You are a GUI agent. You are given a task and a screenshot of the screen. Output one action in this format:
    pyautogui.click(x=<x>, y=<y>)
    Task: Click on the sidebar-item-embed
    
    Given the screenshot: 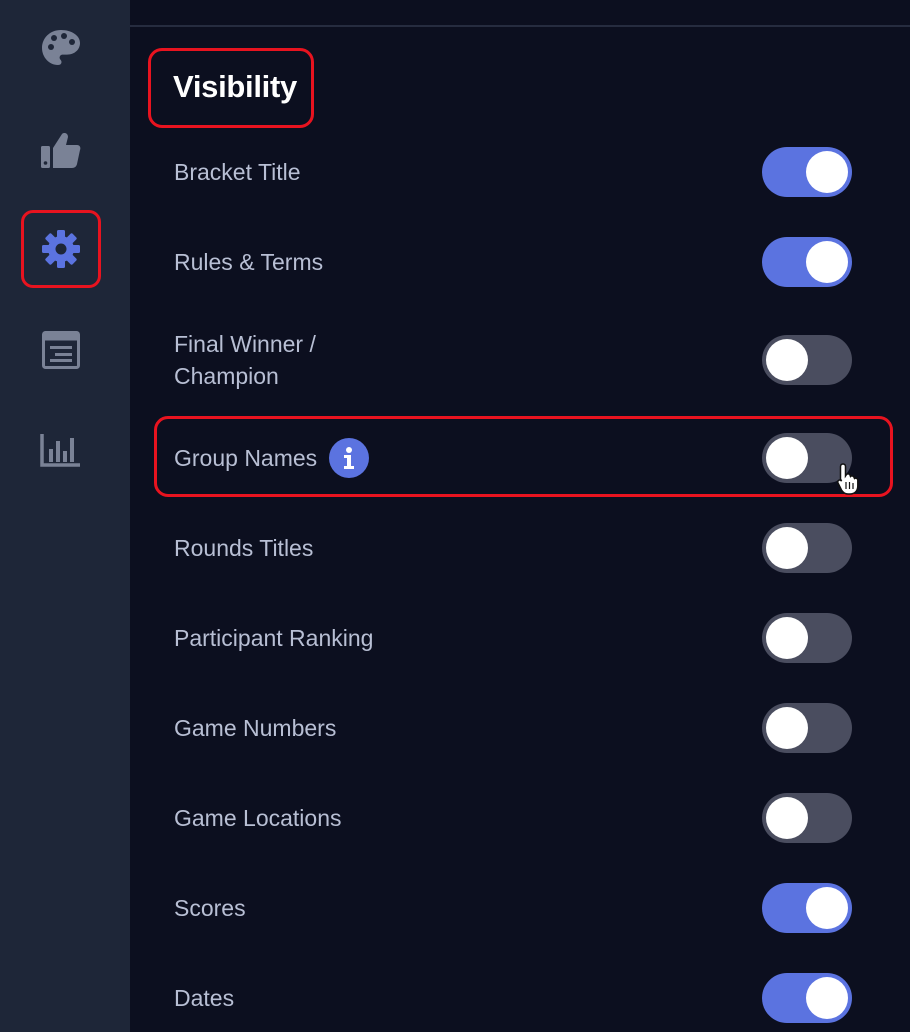 What is the action you would take?
    pyautogui.click(x=61, y=350)
    